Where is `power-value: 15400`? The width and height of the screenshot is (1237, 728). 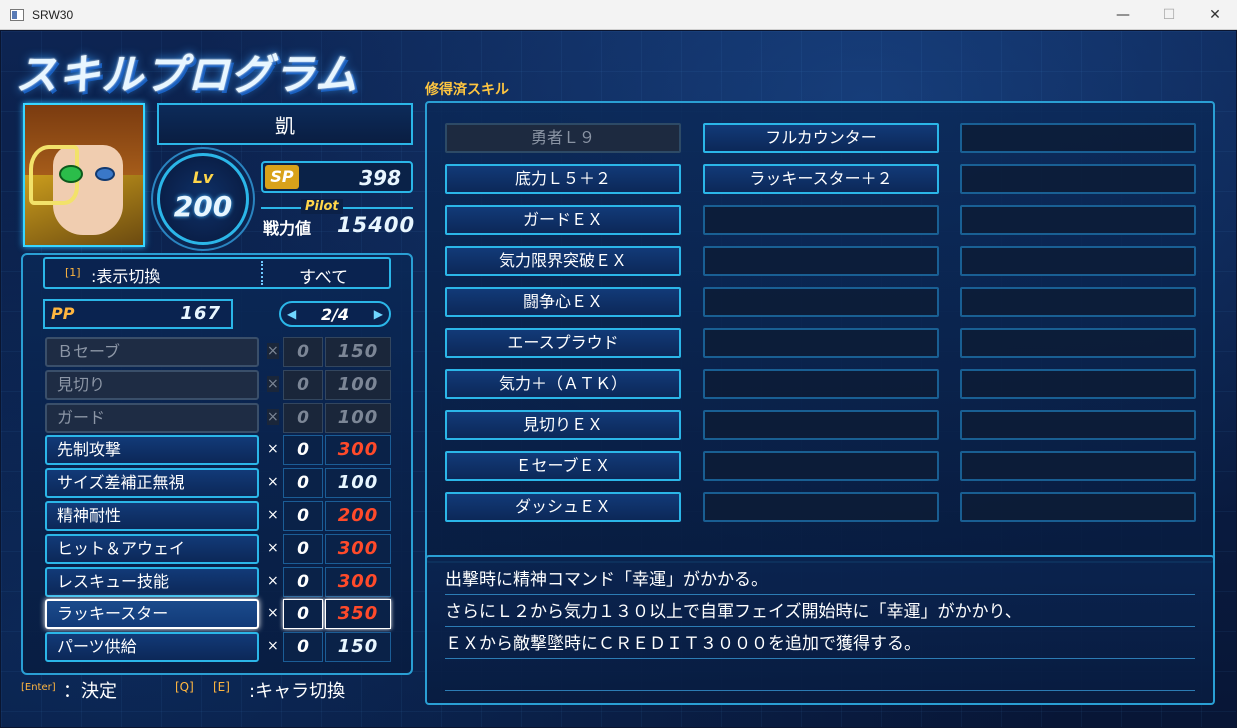
power-value: 15400 is located at coordinates (376, 225).